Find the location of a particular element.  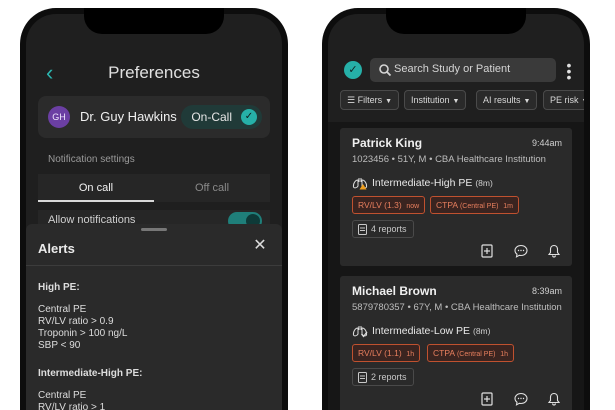

chip-label: PE risk is located at coordinates (564, 100).